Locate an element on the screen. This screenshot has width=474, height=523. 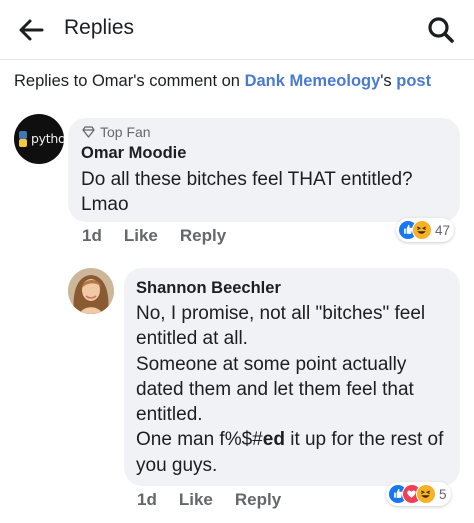
reaction-count: 5 is located at coordinates (443, 494).